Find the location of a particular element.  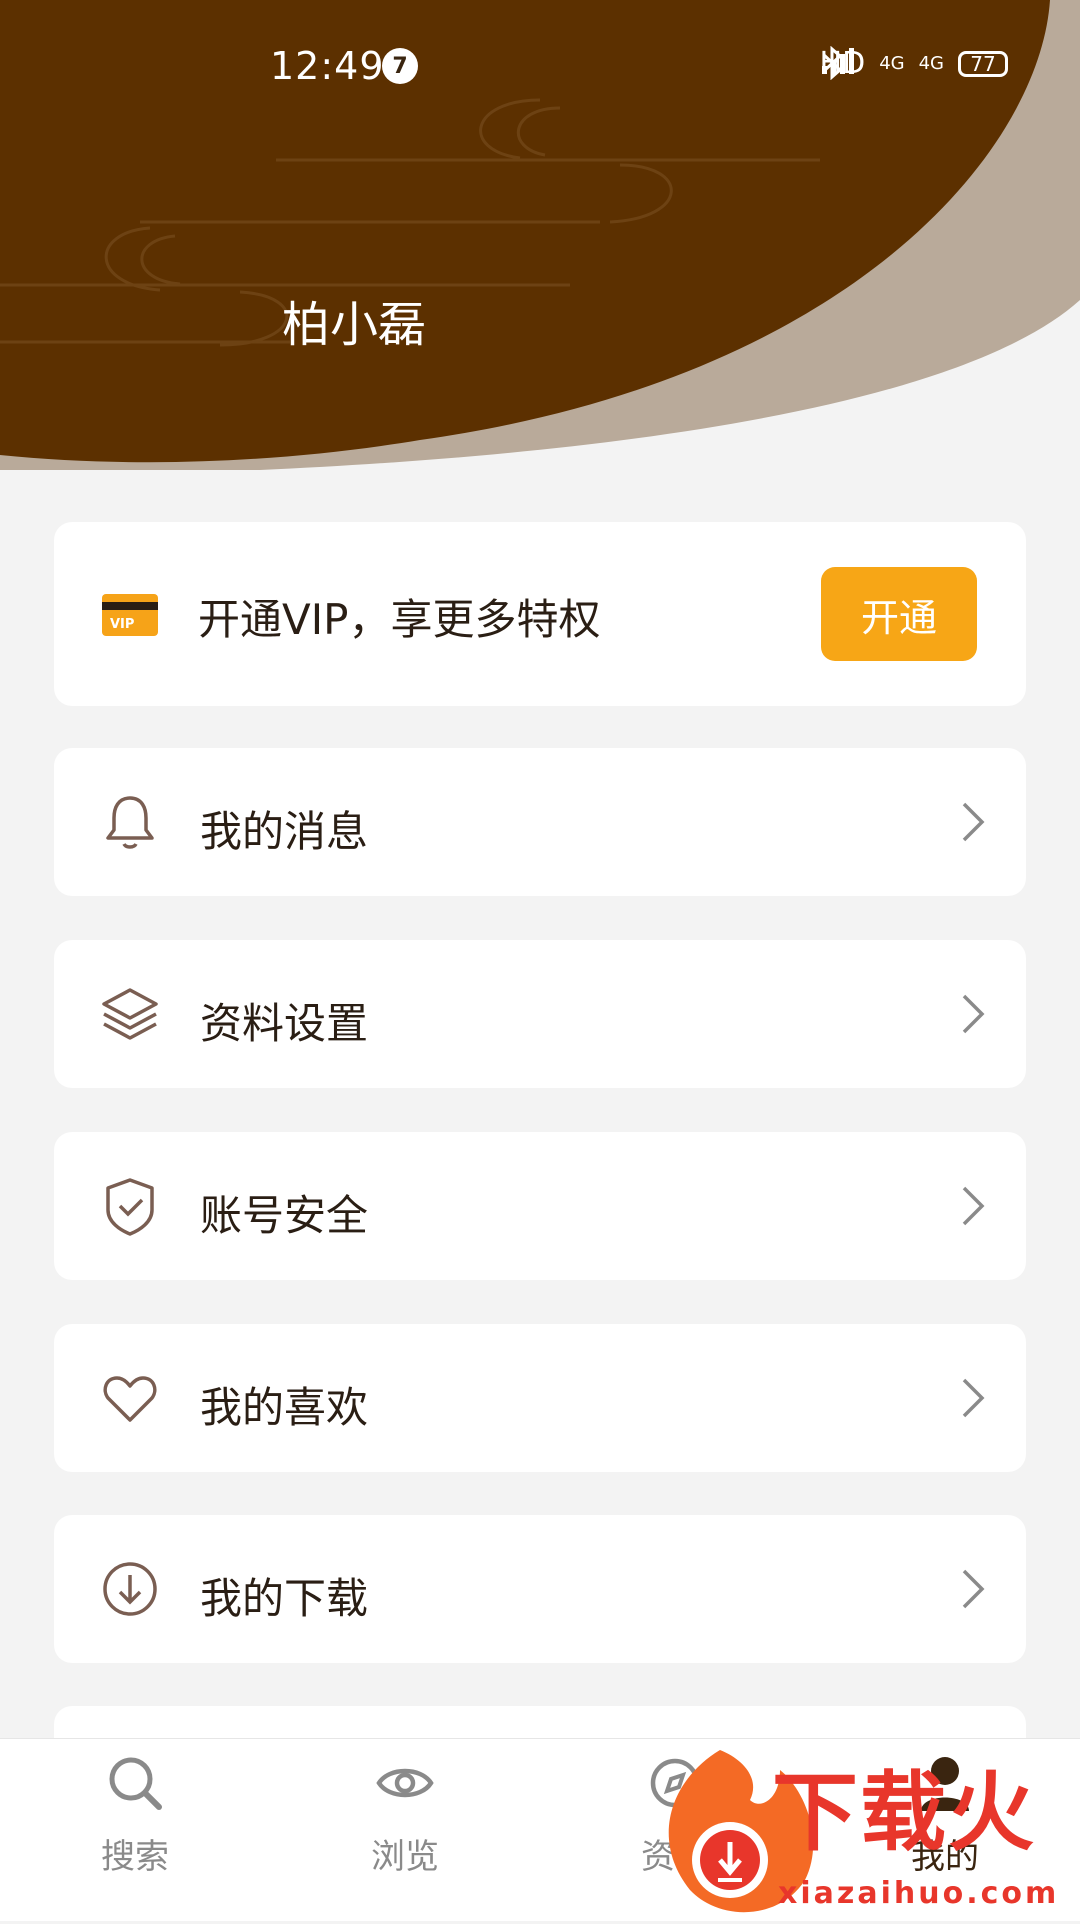

menu-label: 账号安全 is located at coordinates (284, 1215).